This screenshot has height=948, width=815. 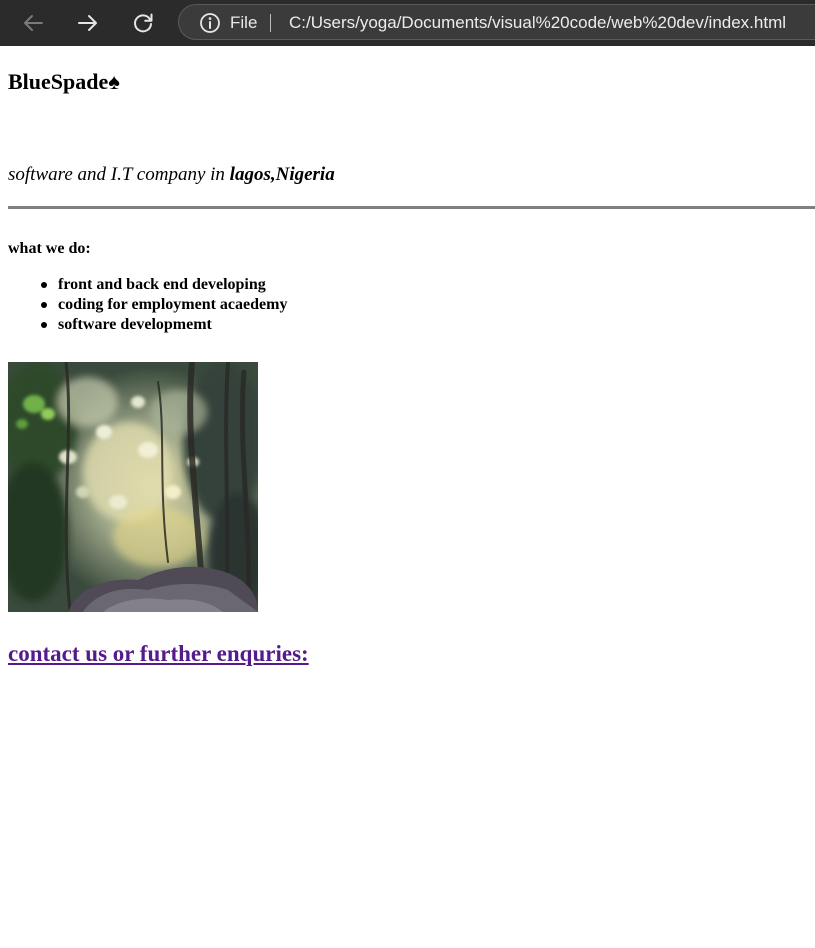 What do you see at coordinates (158, 653) in the screenshot?
I see `contact-link: contact us or further enquries:` at bounding box center [158, 653].